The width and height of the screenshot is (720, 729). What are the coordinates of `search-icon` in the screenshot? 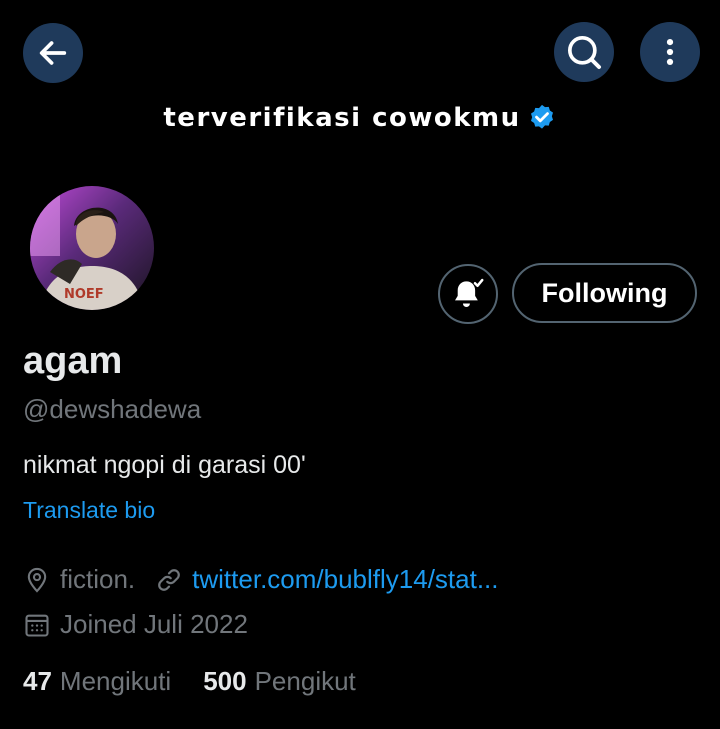 It's located at (584, 52).